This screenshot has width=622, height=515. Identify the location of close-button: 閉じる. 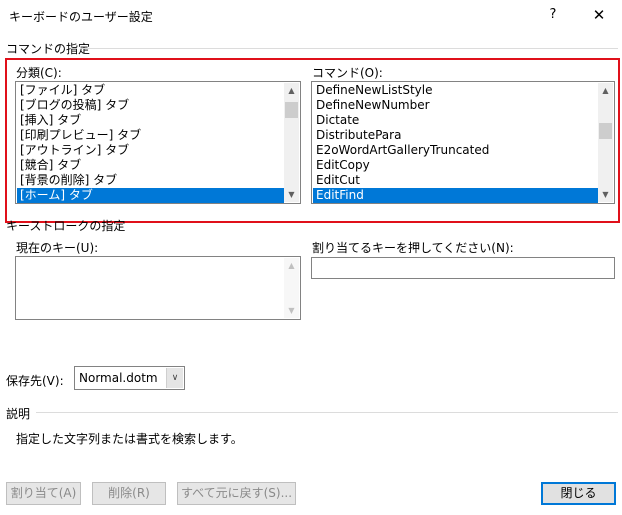
(578, 493).